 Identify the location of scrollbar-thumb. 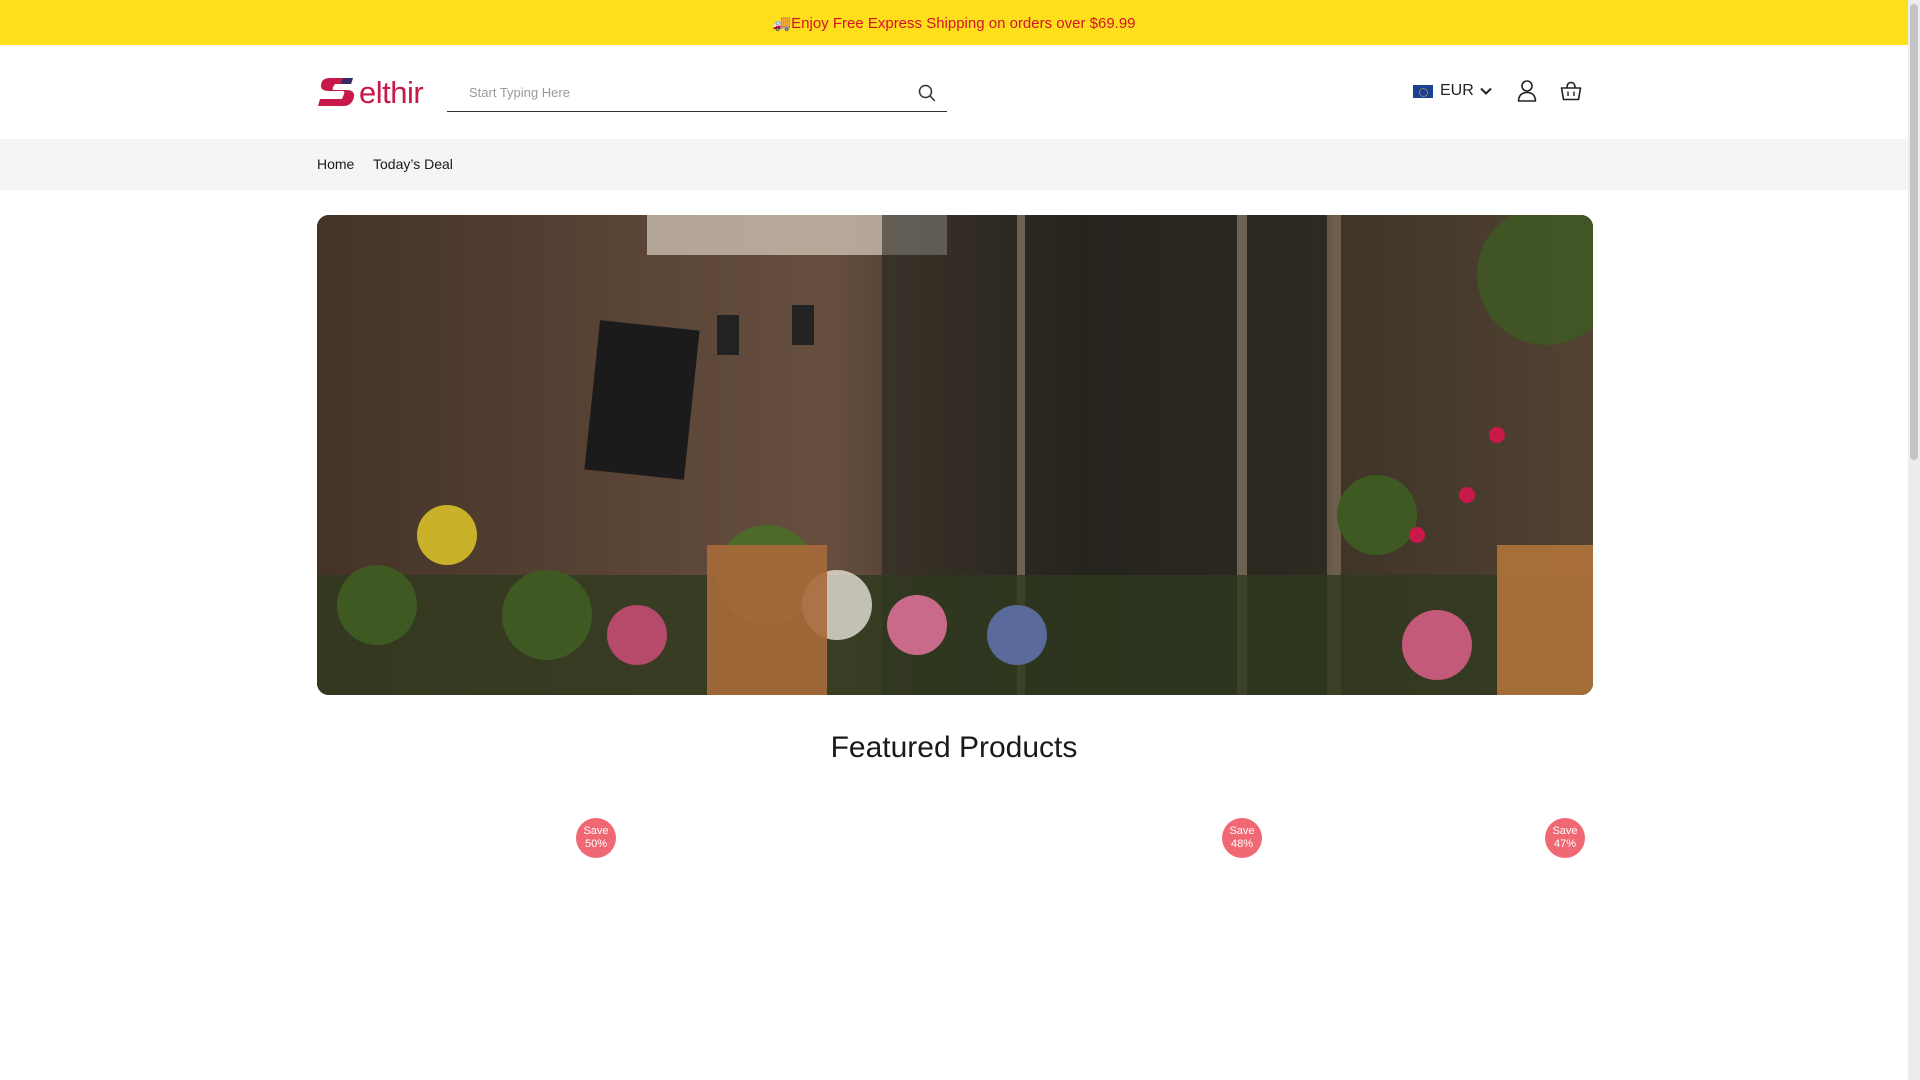
(1914, 232).